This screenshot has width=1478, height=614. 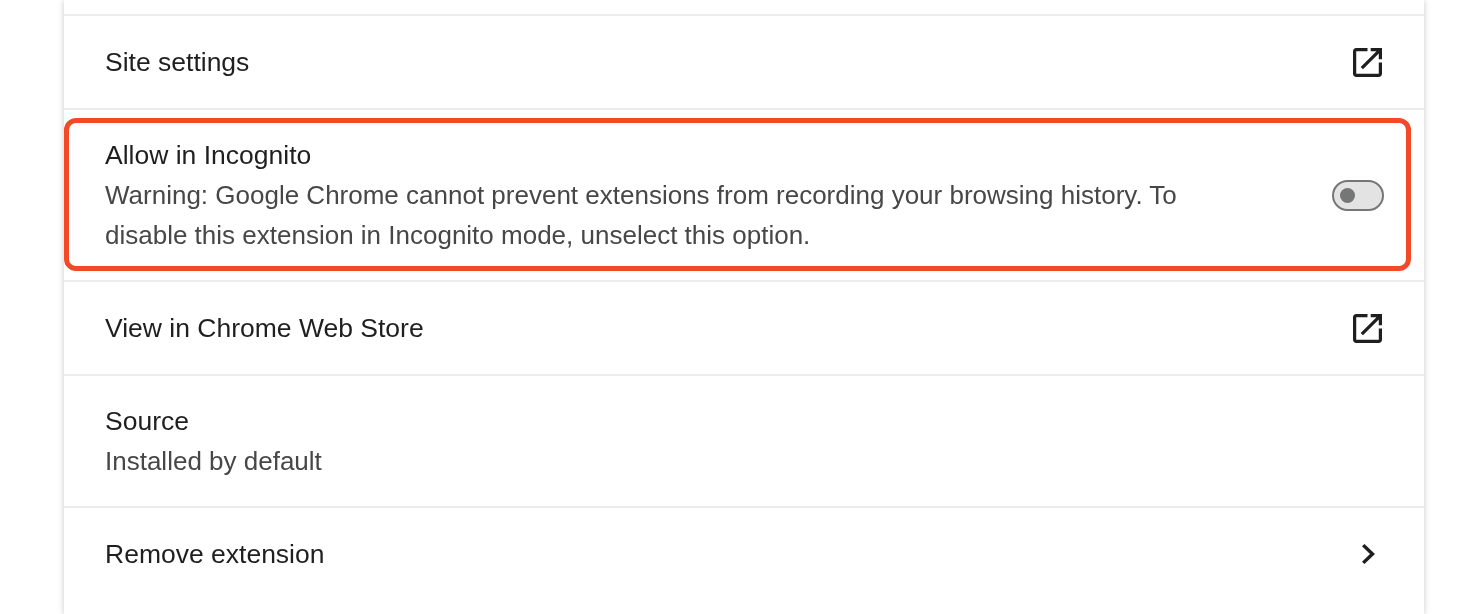 What do you see at coordinates (208, 155) in the screenshot?
I see `setting-label: Allow in Incognito` at bounding box center [208, 155].